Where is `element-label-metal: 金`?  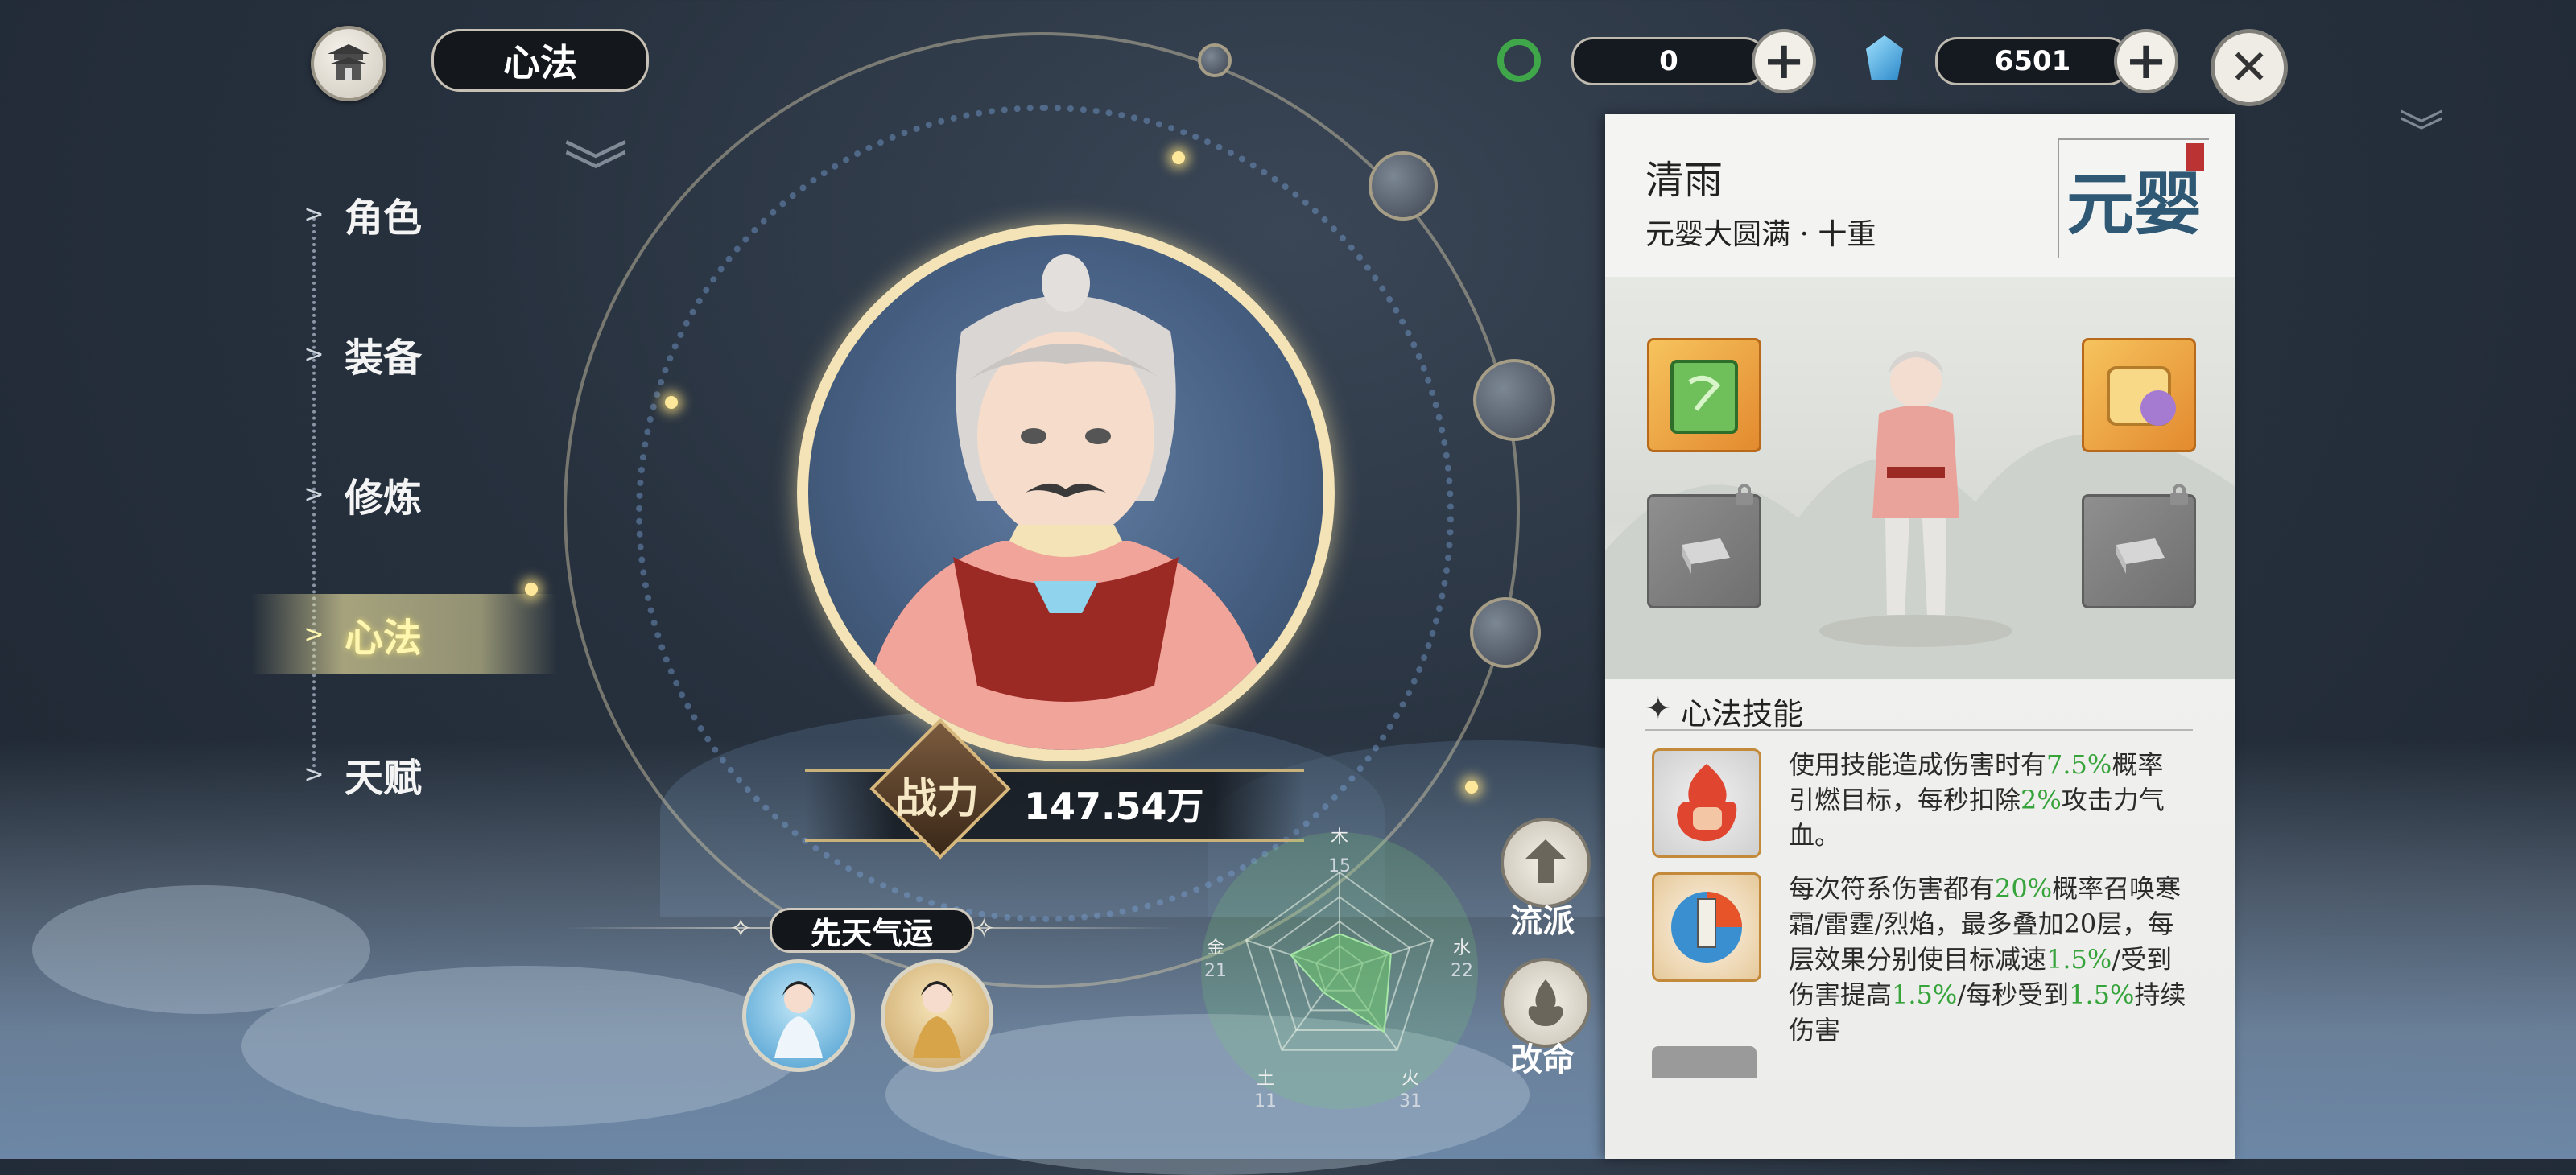 element-label-metal: 金 is located at coordinates (1215, 948).